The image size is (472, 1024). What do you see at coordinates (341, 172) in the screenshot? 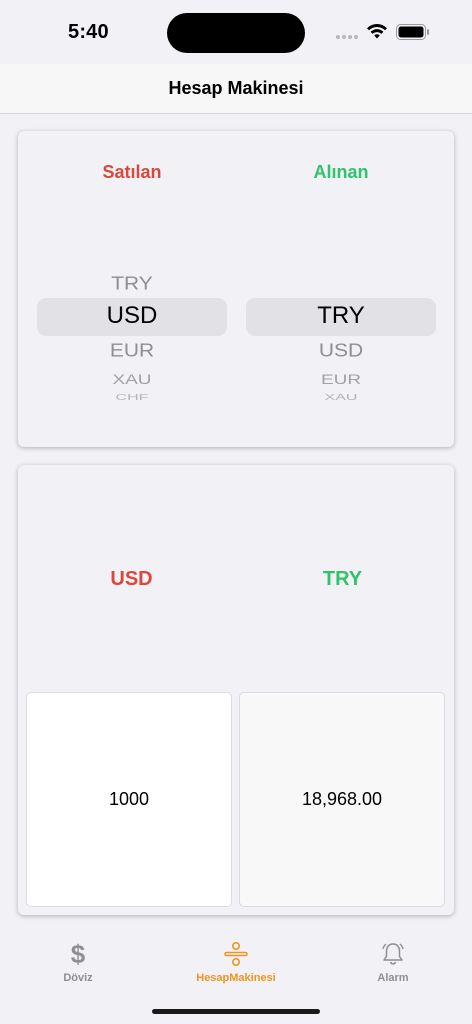
I see `buy-label: Alınan` at bounding box center [341, 172].